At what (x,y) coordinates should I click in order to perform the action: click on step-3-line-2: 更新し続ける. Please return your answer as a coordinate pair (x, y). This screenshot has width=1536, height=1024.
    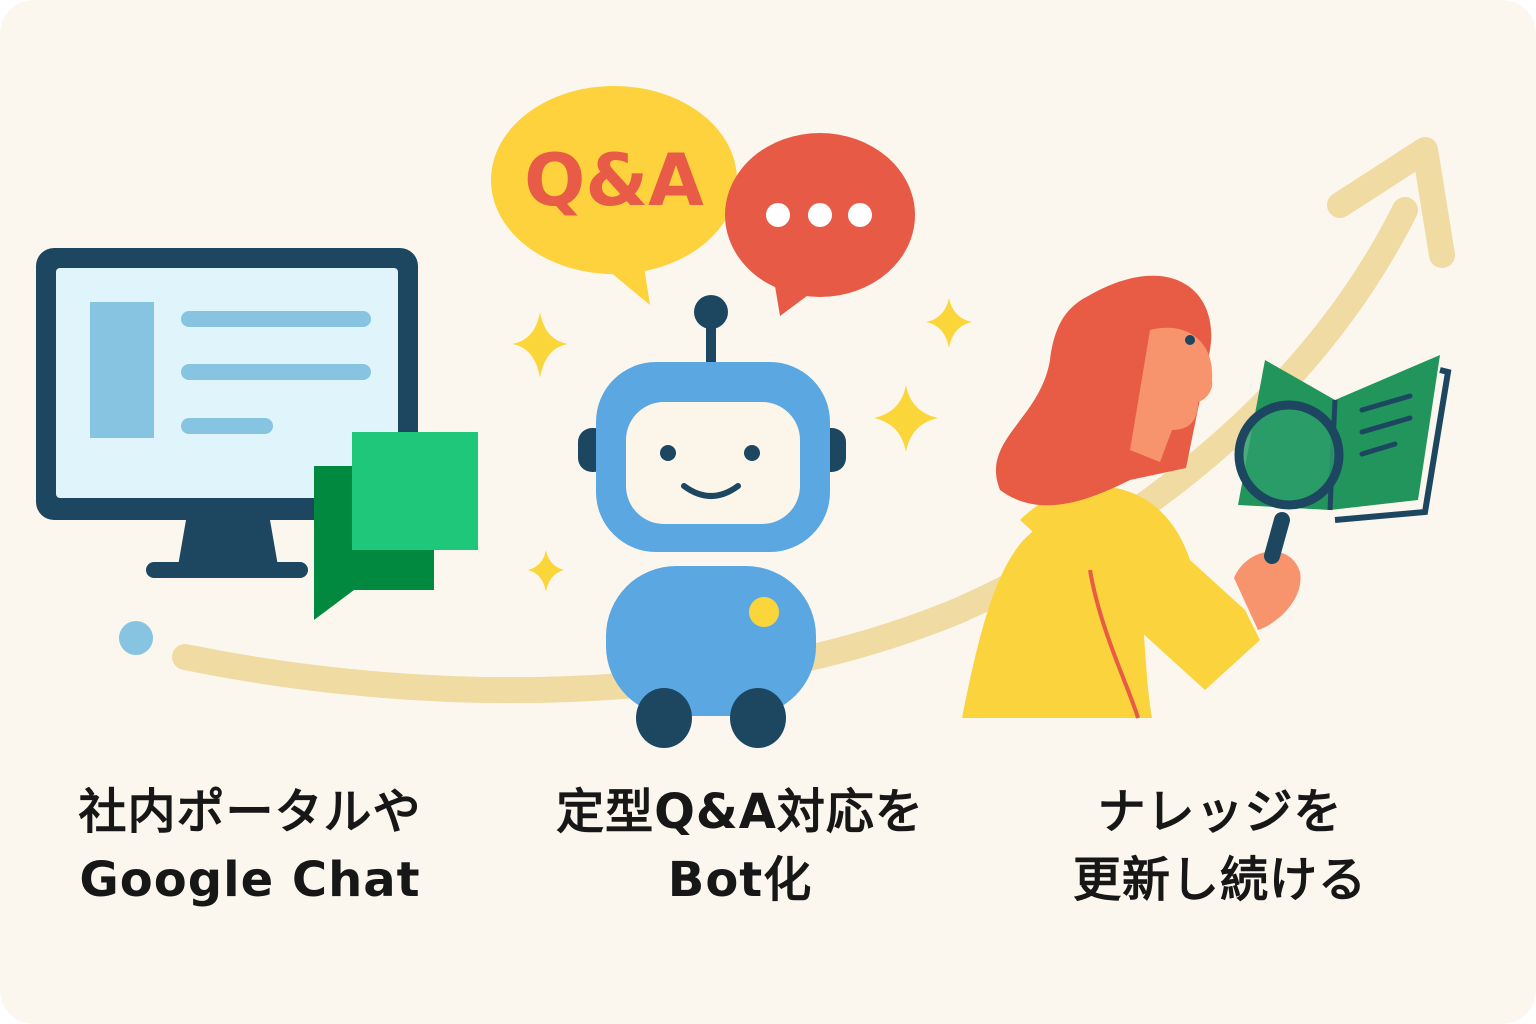
    Looking at the image, I should click on (1219, 880).